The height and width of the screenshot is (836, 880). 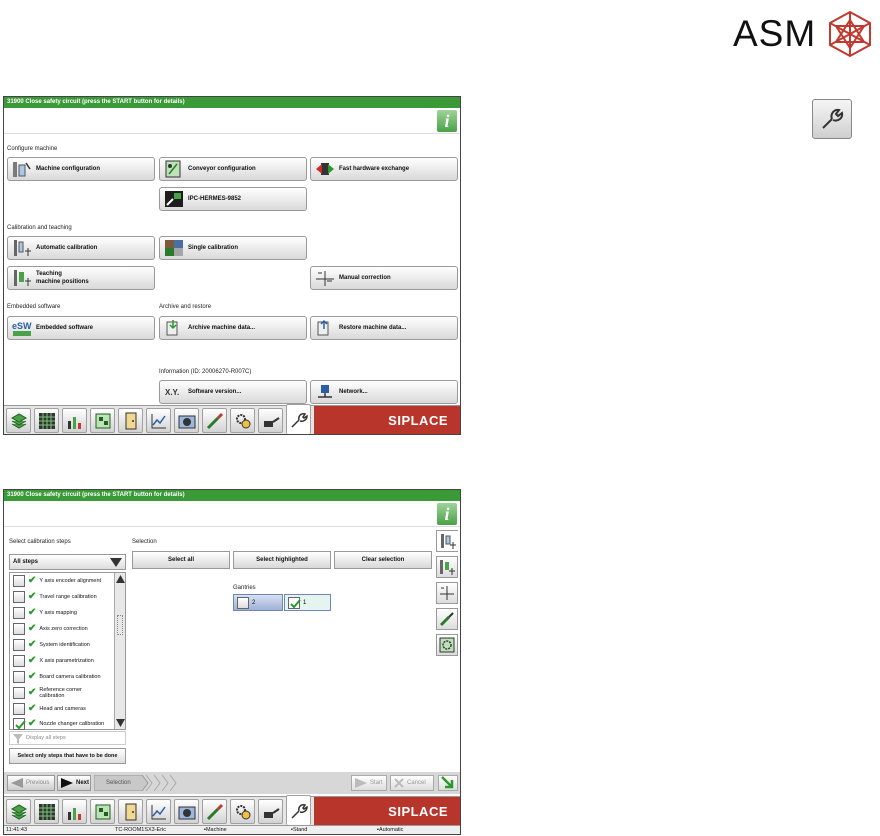 What do you see at coordinates (74, 783) in the screenshot?
I see `next-button: Next` at bounding box center [74, 783].